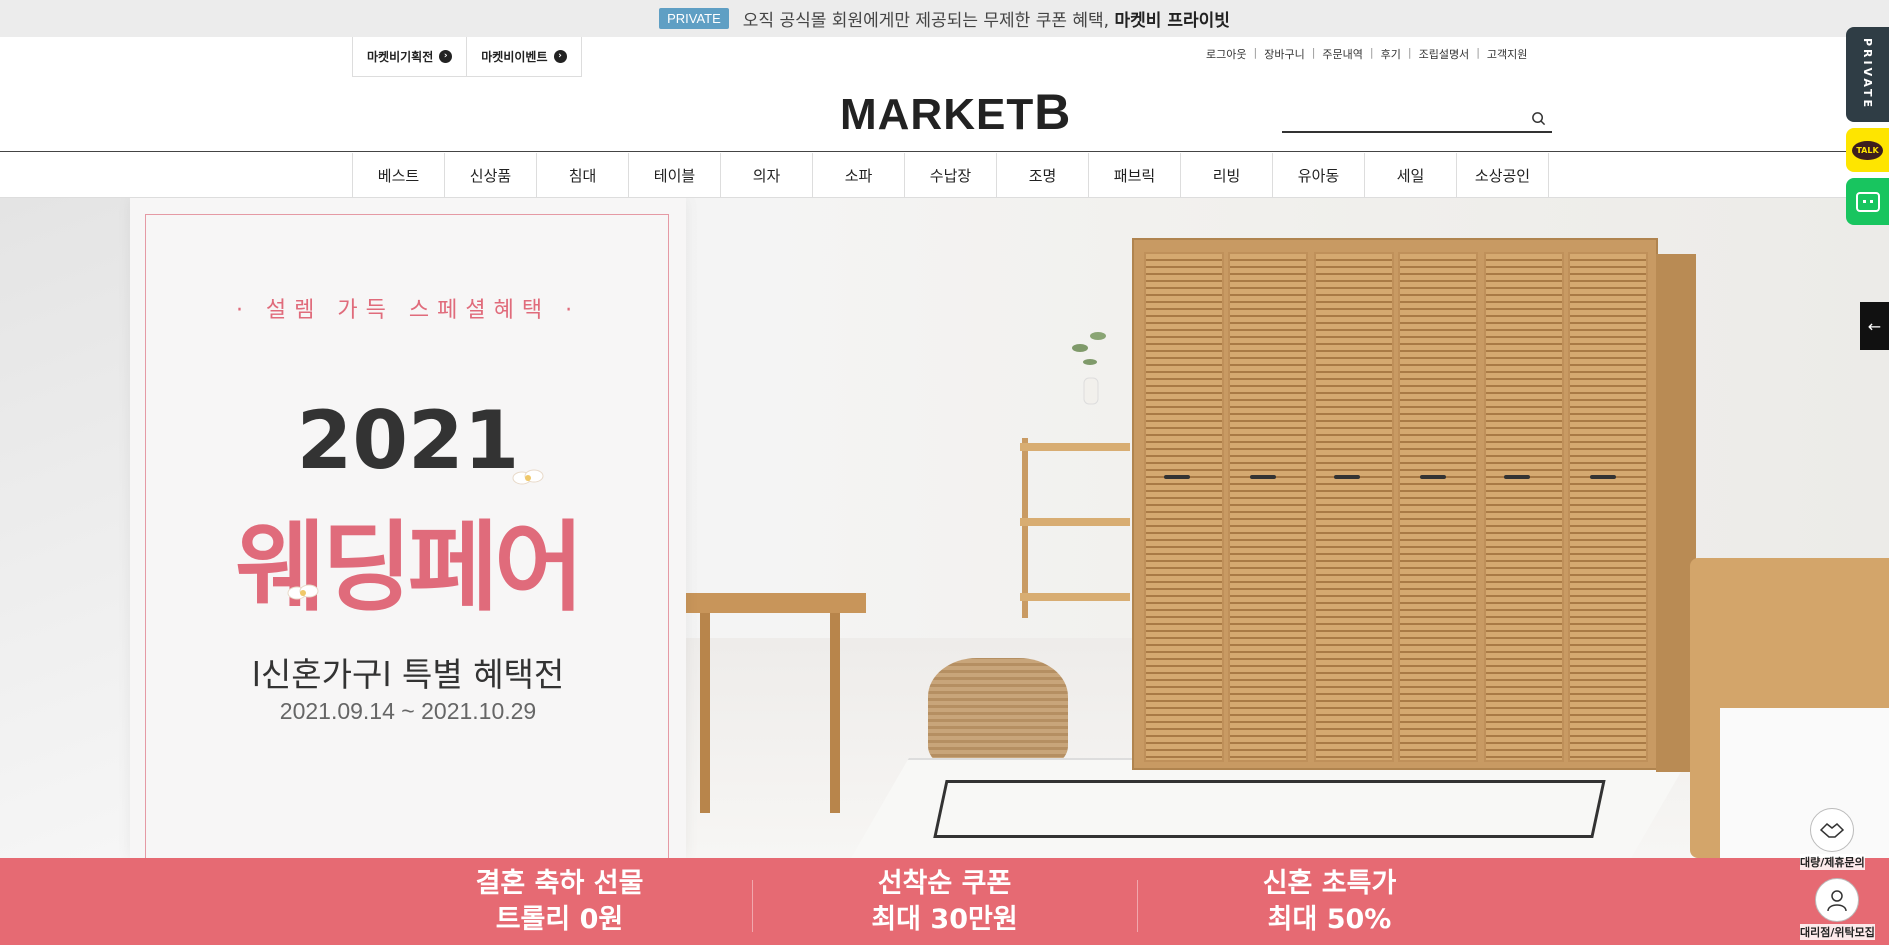 The height and width of the screenshot is (945, 1889). What do you see at coordinates (65, 528) in the screenshot?
I see `window-light` at bounding box center [65, 528].